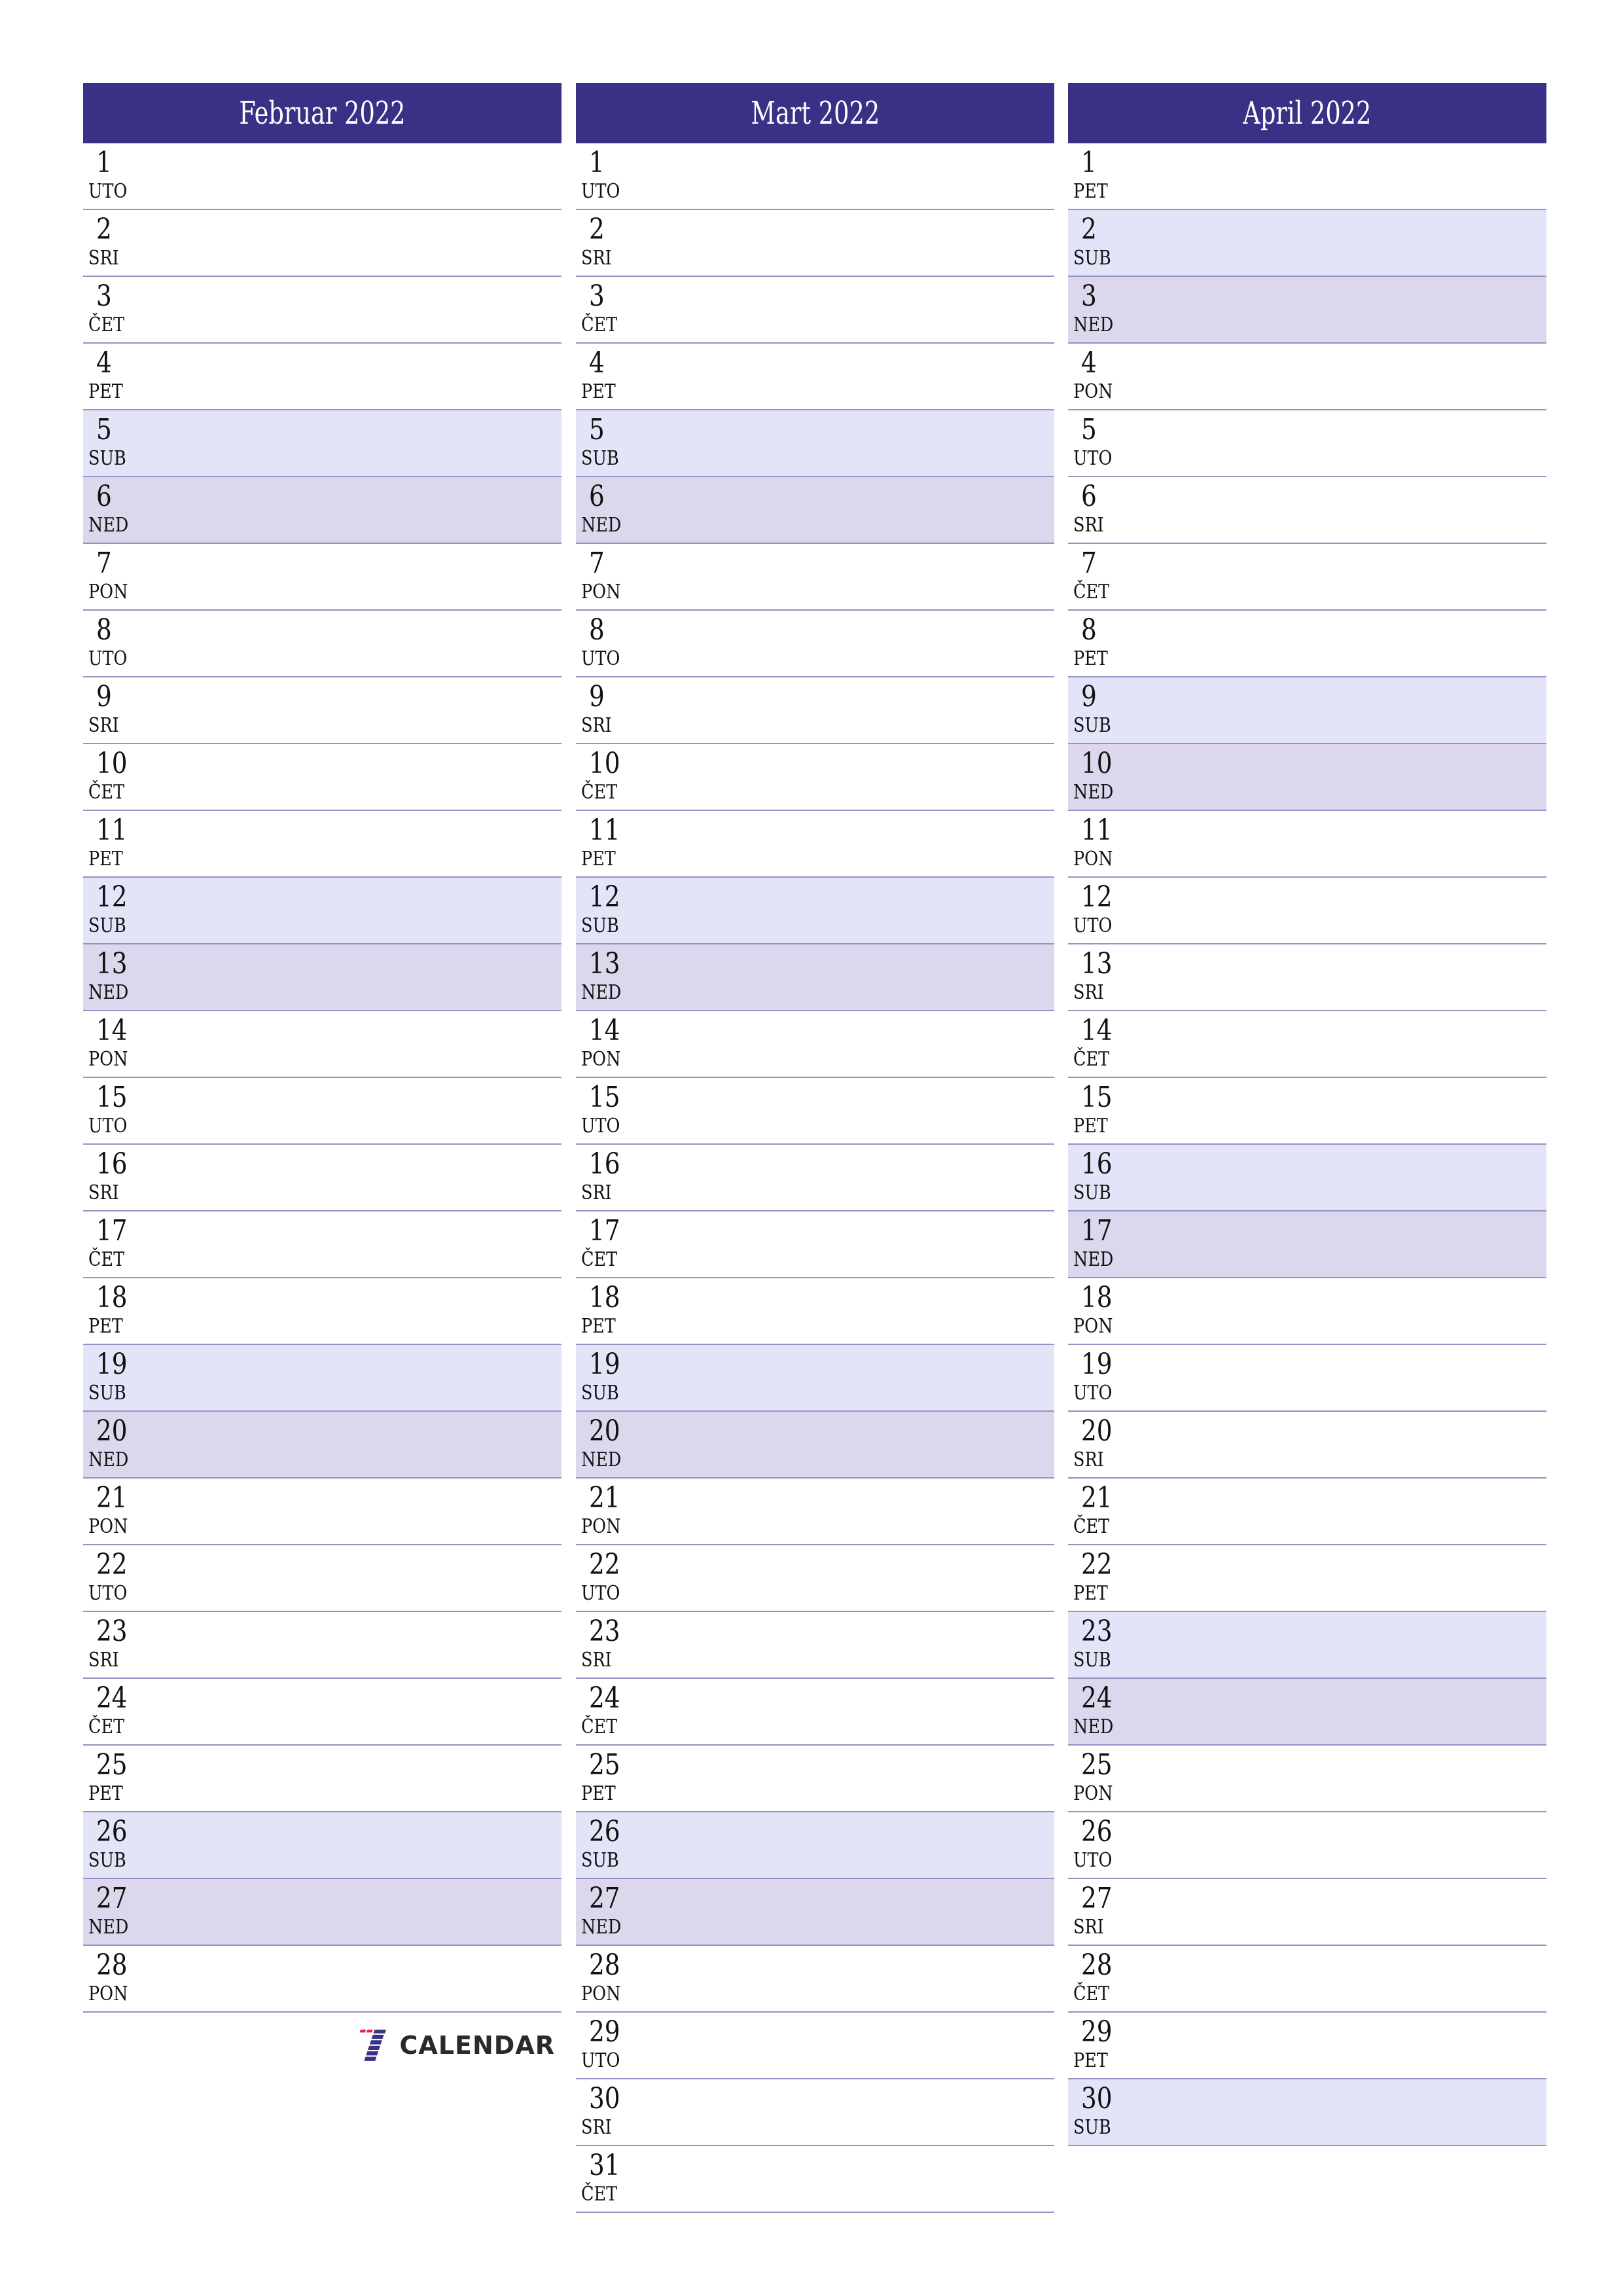  I want to click on day-number: 23, so click(1097, 1631).